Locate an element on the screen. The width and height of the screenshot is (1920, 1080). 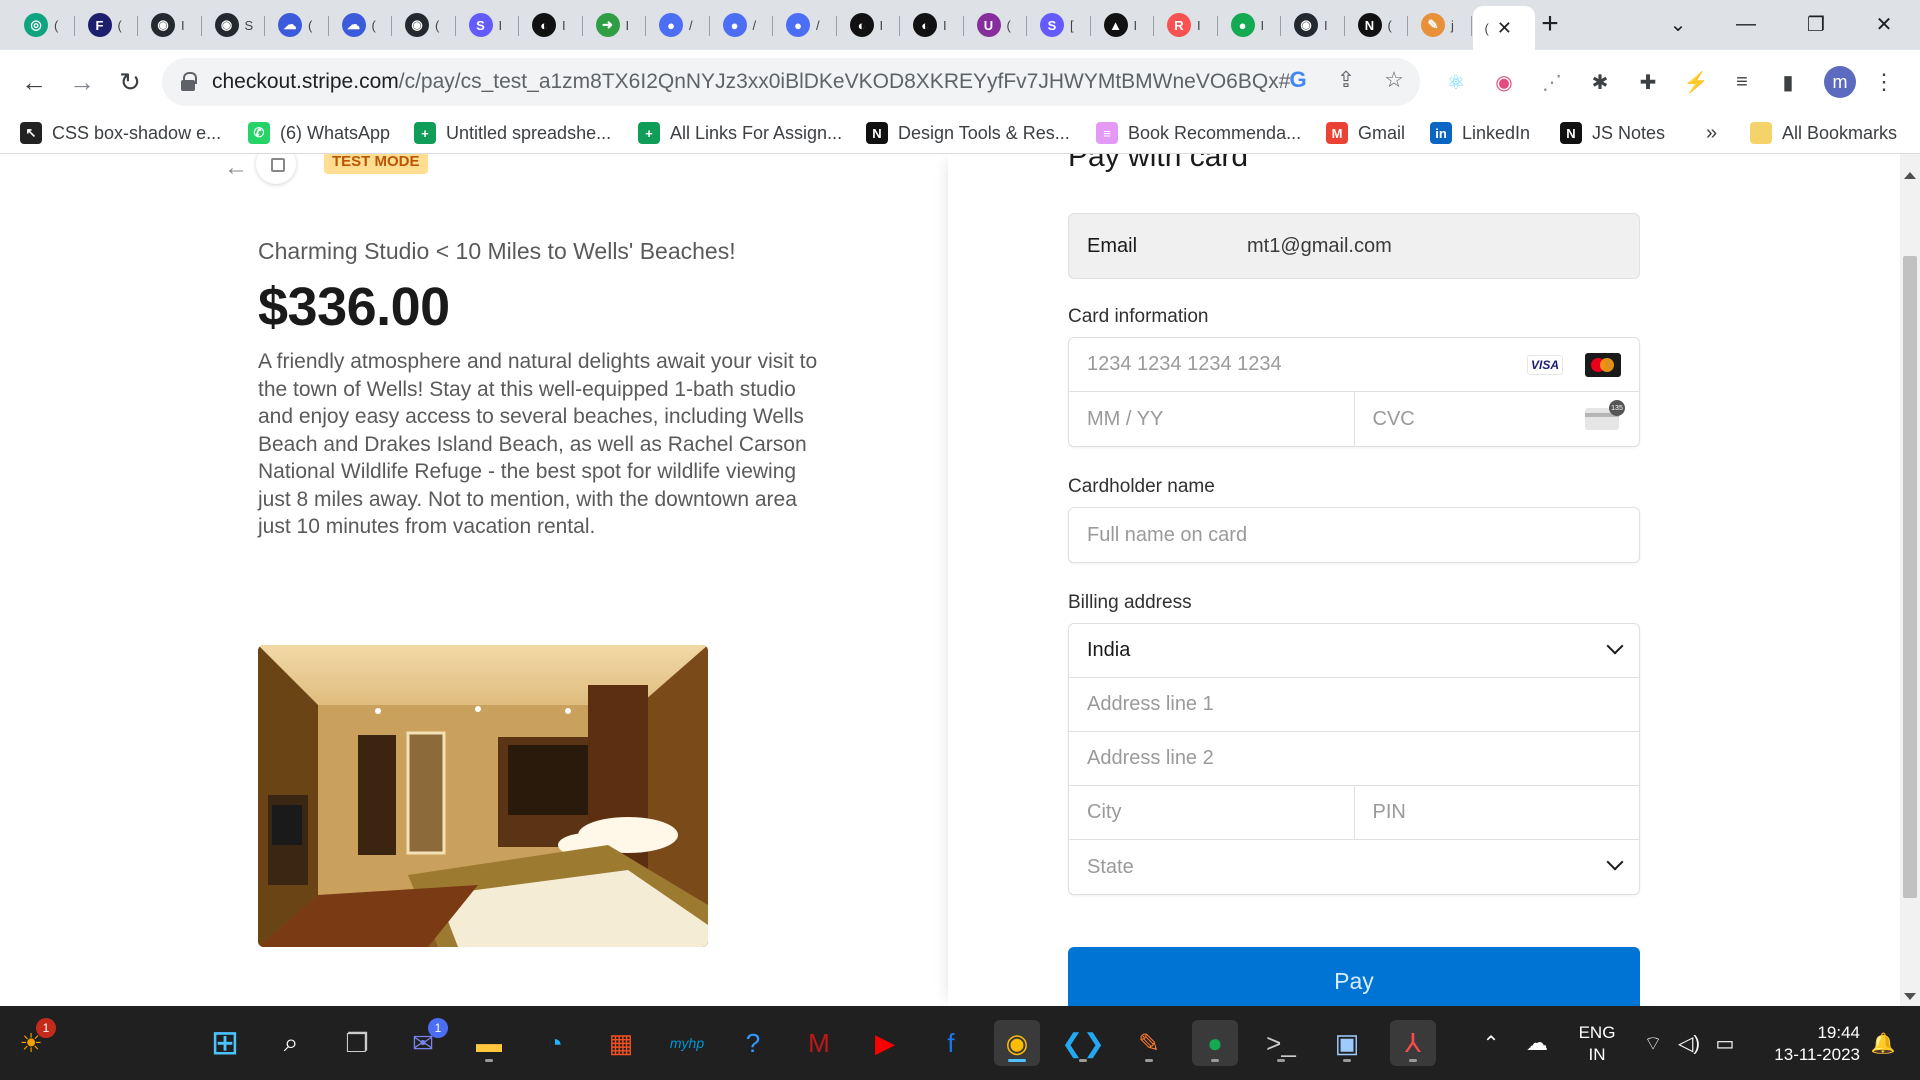
chrome-icon: ◉ is located at coordinates (1017, 1043).